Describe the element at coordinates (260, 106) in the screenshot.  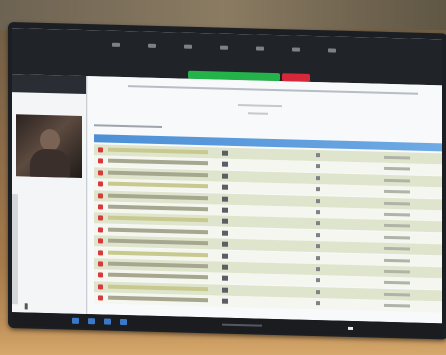
I see `document-subtitle` at that location.